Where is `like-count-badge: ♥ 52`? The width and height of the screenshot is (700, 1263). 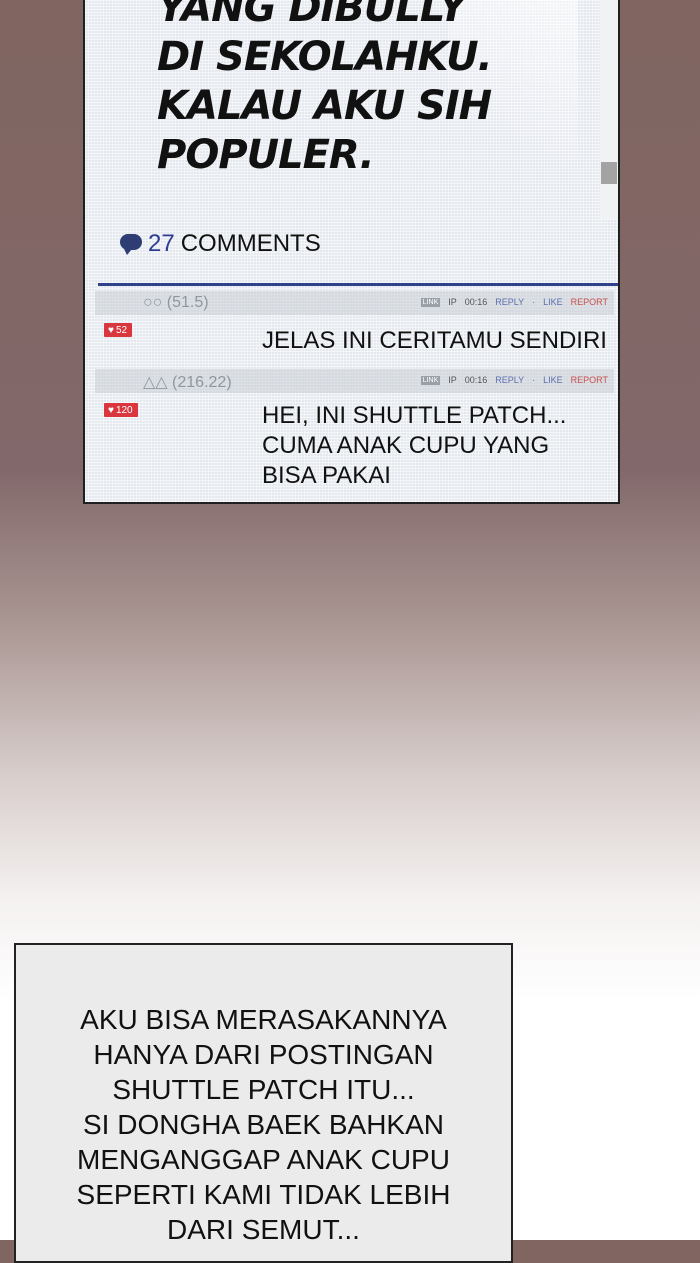
like-count-badge: ♥ 52 is located at coordinates (118, 330).